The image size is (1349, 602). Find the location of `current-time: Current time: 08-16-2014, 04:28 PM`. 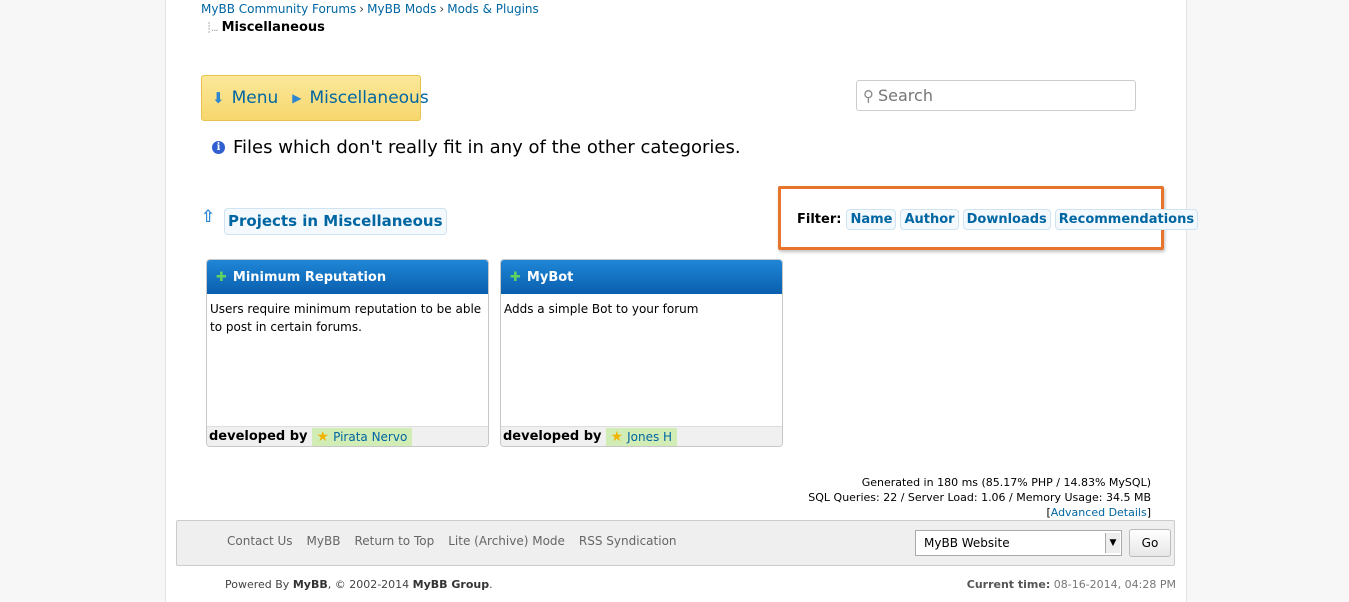

current-time: Current time: 08-16-2014, 04:28 PM is located at coordinates (1071, 584).